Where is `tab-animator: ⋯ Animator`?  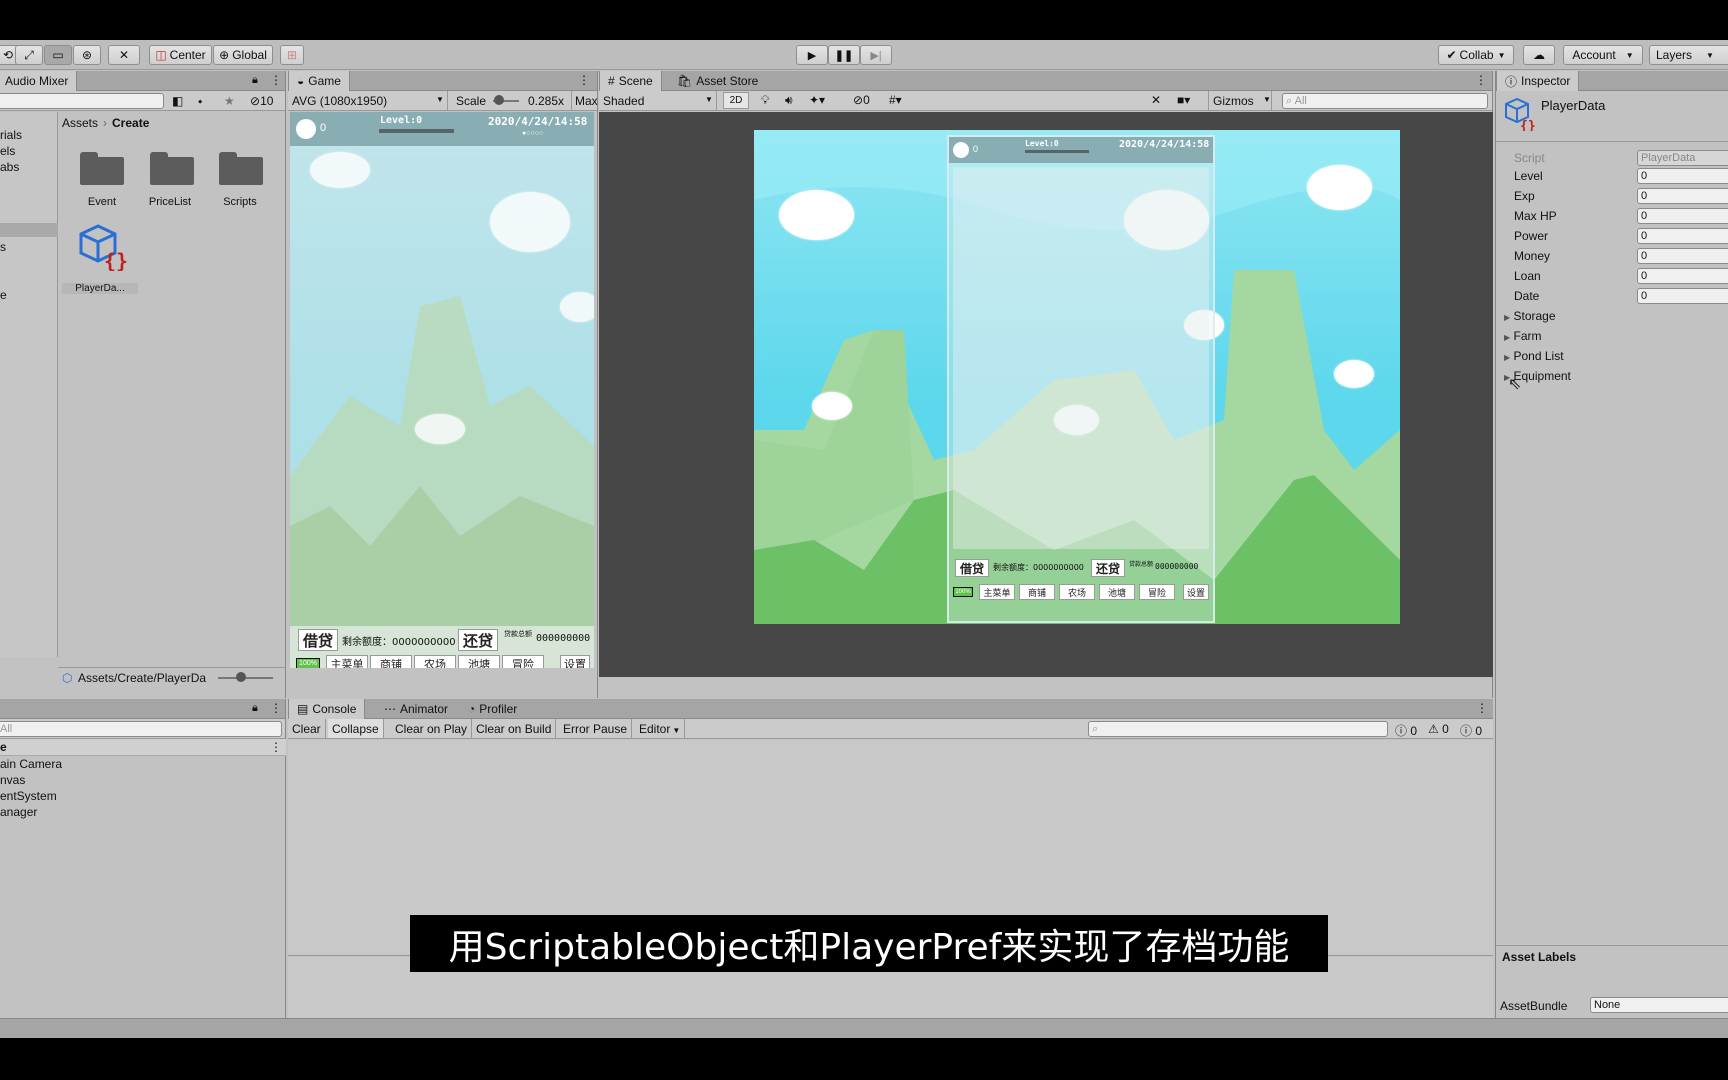
tab-animator: ⋯ Animator is located at coordinates (416, 709).